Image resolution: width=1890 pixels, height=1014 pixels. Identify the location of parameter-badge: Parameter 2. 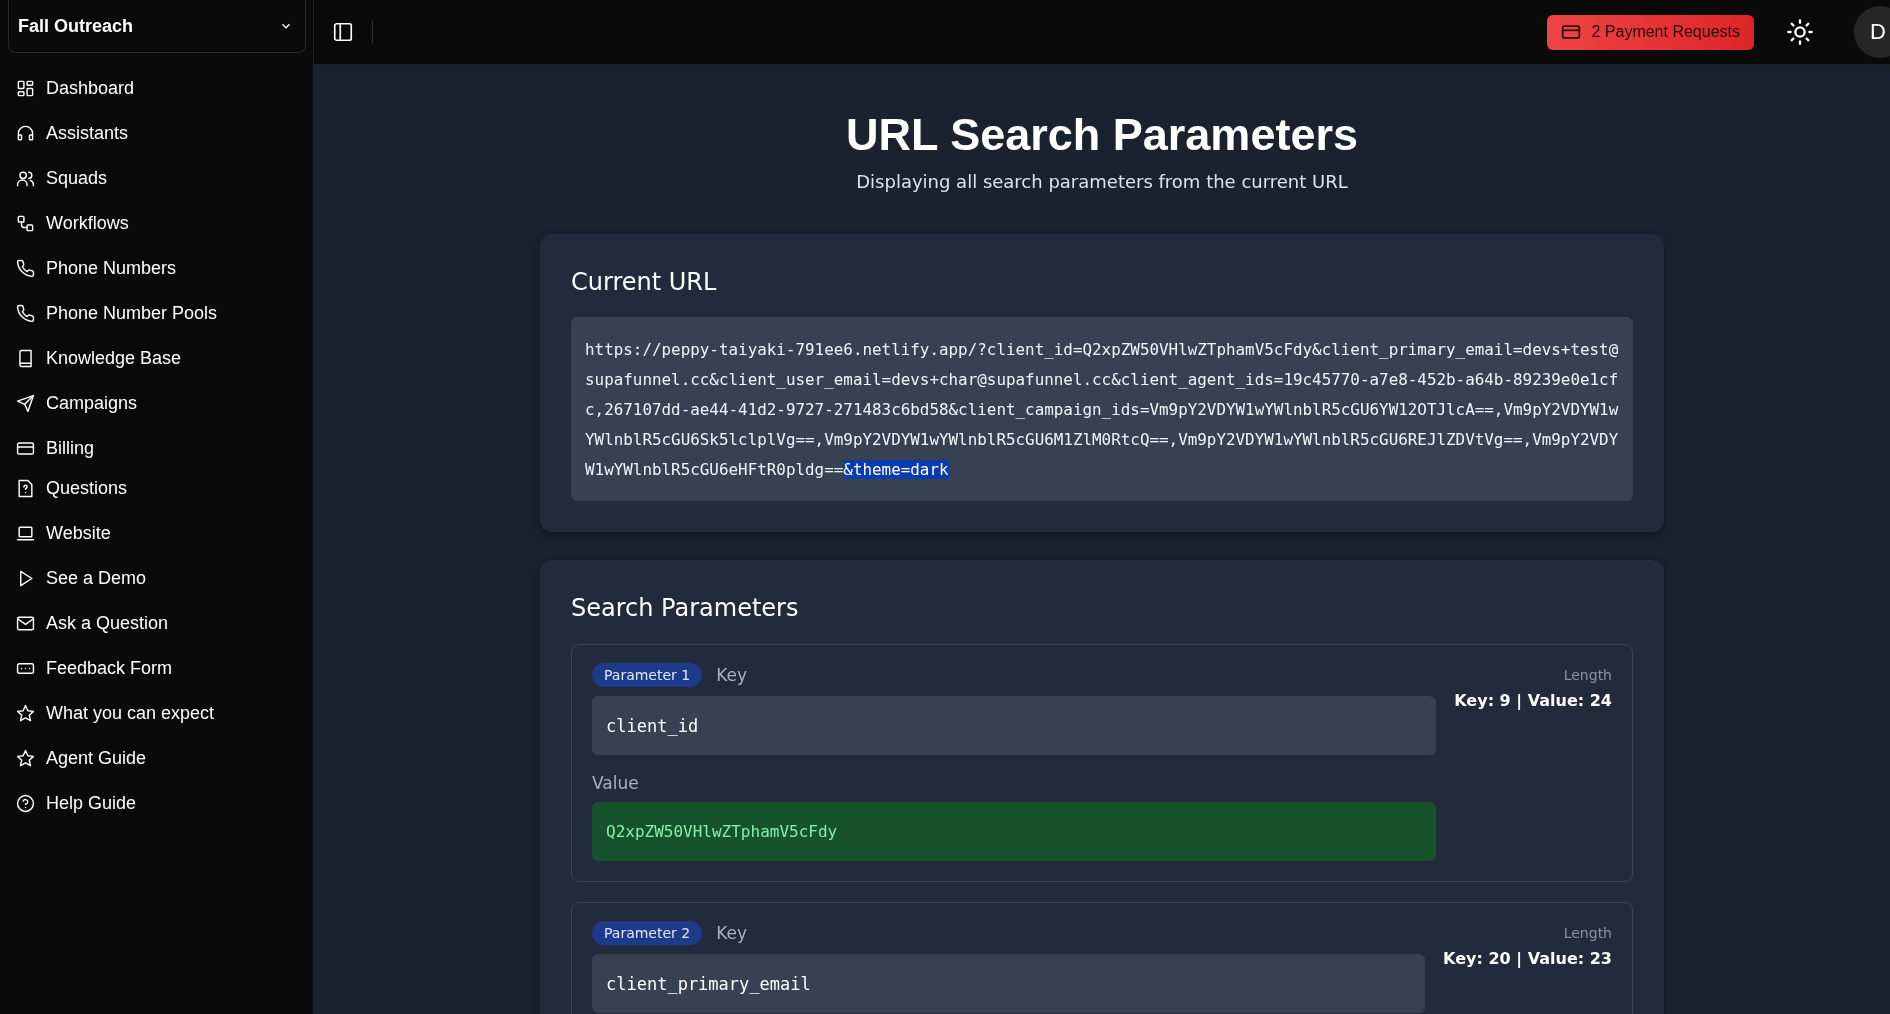
(647, 933).